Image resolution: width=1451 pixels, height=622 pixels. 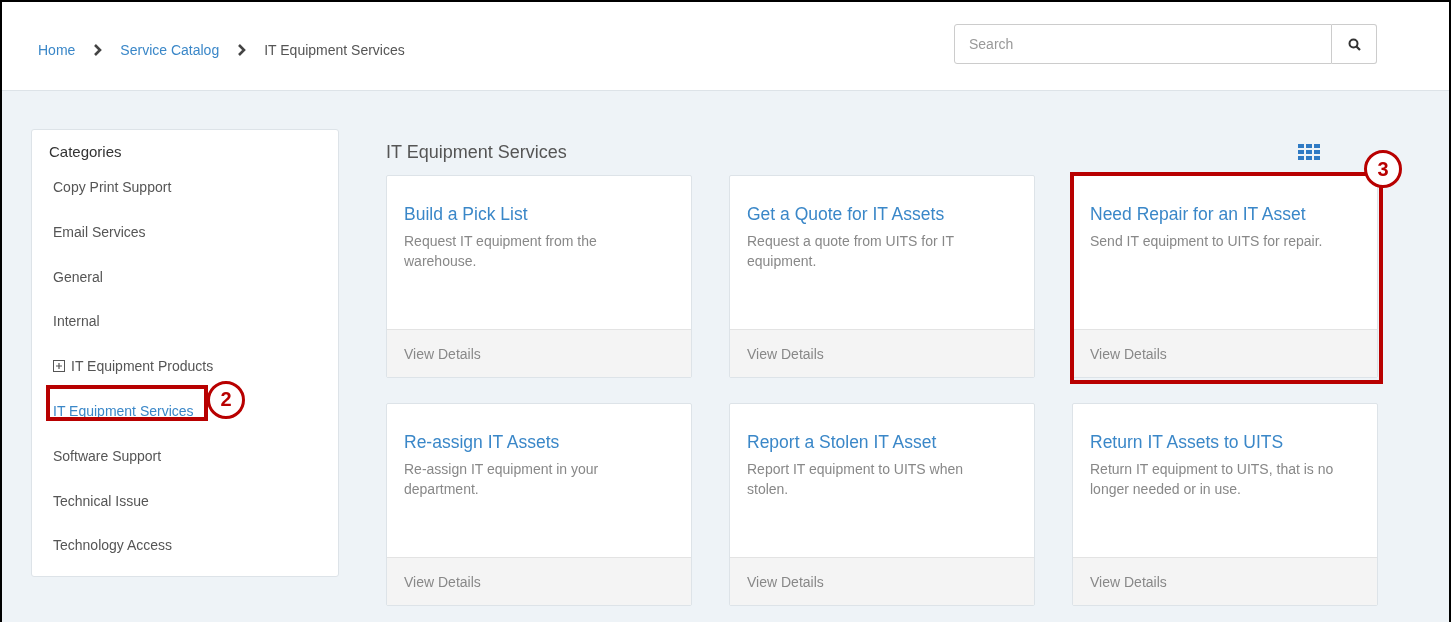 What do you see at coordinates (59, 366) in the screenshot?
I see `expand-icon` at bounding box center [59, 366].